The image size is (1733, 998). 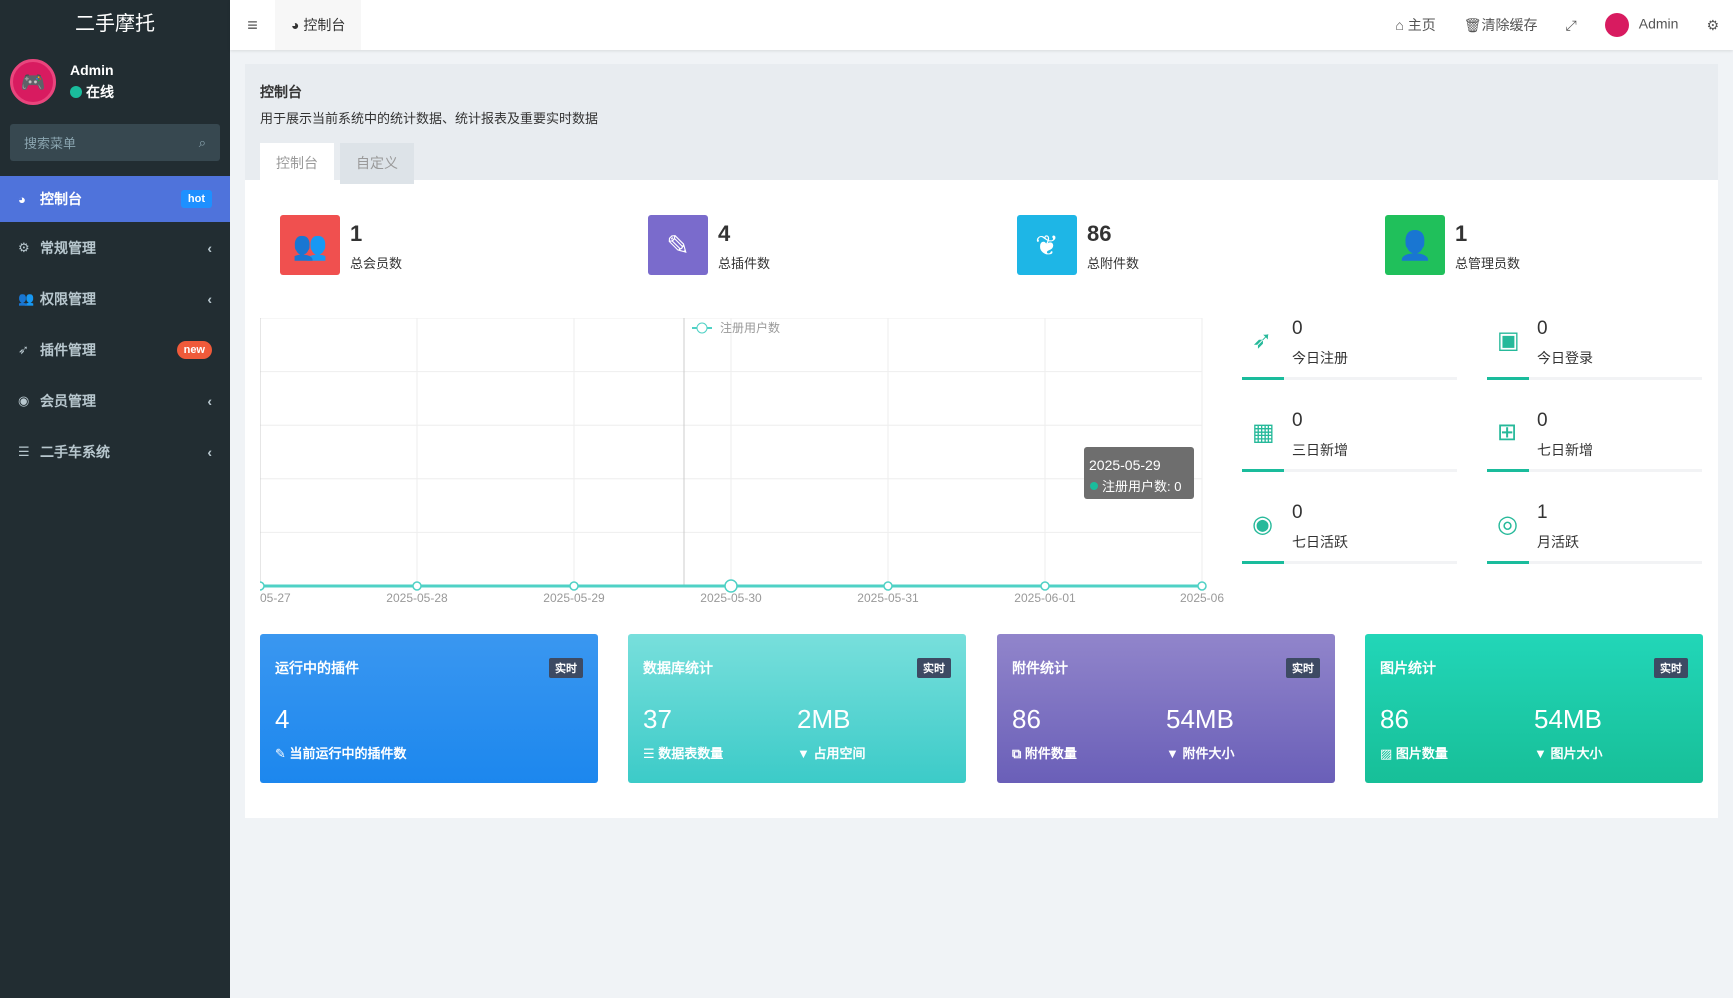 What do you see at coordinates (574, 598) in the screenshot?
I see `x-tick-label: 2025-05-29` at bounding box center [574, 598].